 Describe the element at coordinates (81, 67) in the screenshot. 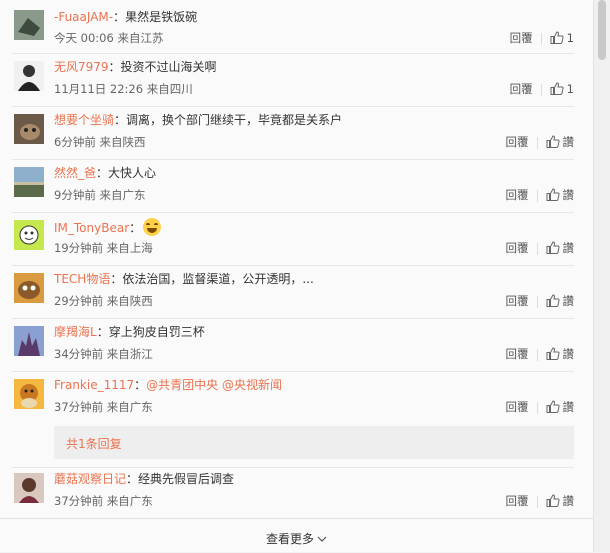

I see `username-link: 无风7979` at that location.